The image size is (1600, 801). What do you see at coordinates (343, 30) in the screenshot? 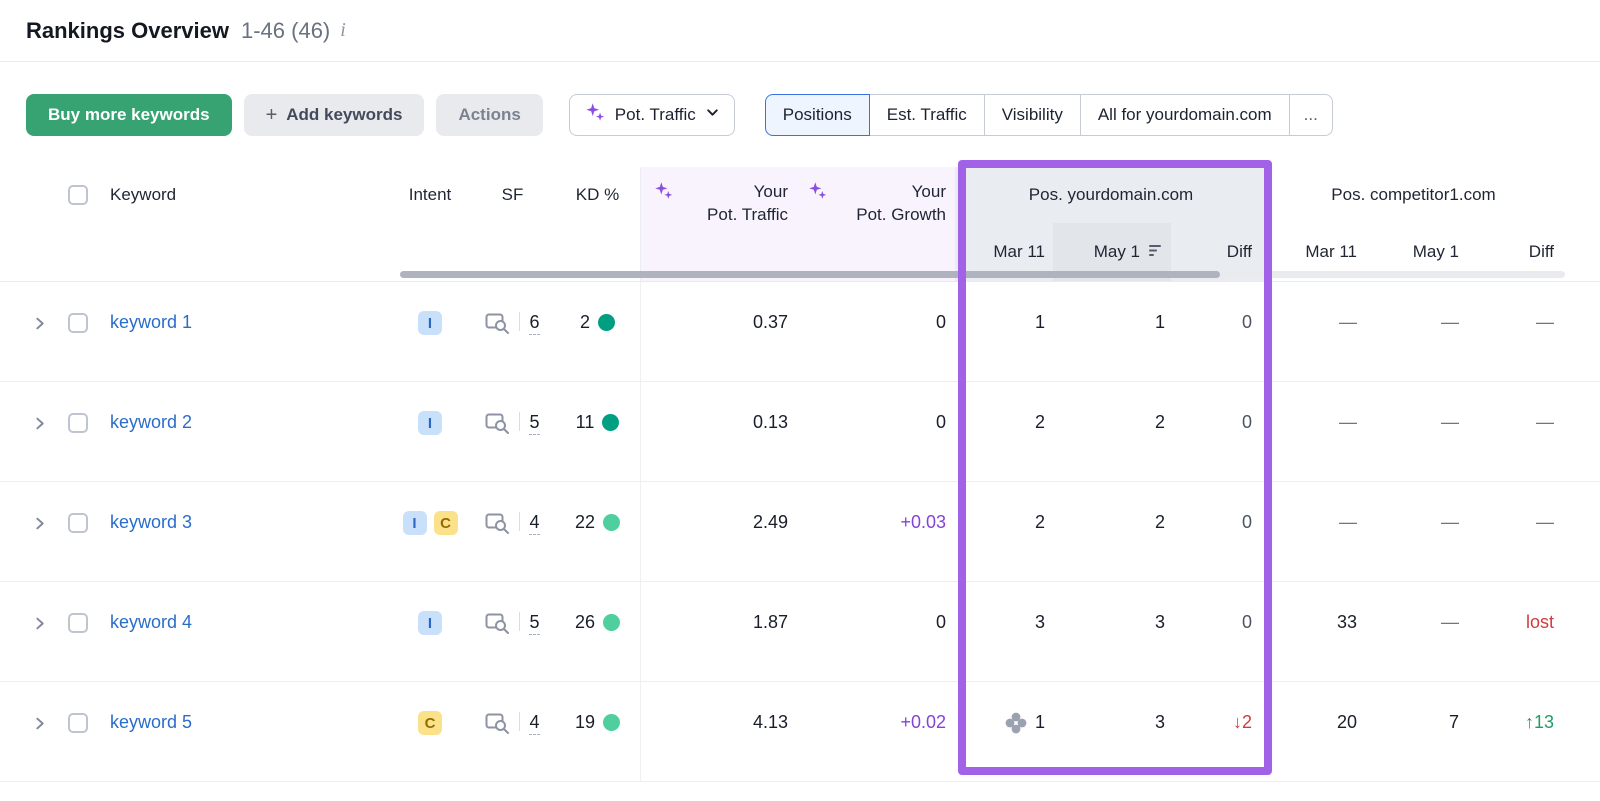
I see `info-icon: i` at bounding box center [343, 30].